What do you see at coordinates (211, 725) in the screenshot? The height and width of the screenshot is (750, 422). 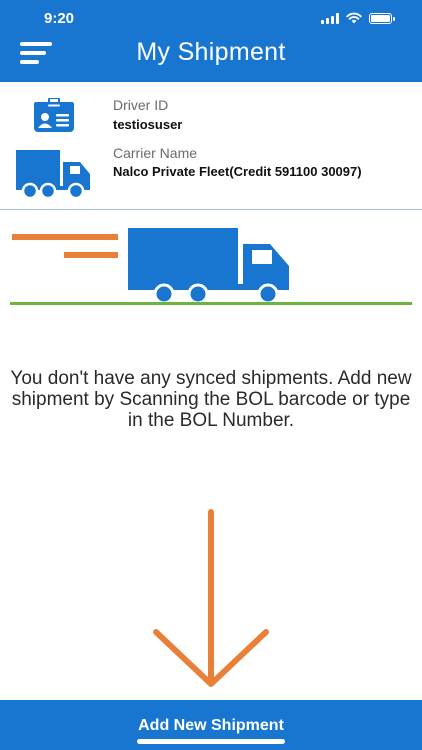 I see `add-new-shipment-label: Add New Shipment` at bounding box center [211, 725].